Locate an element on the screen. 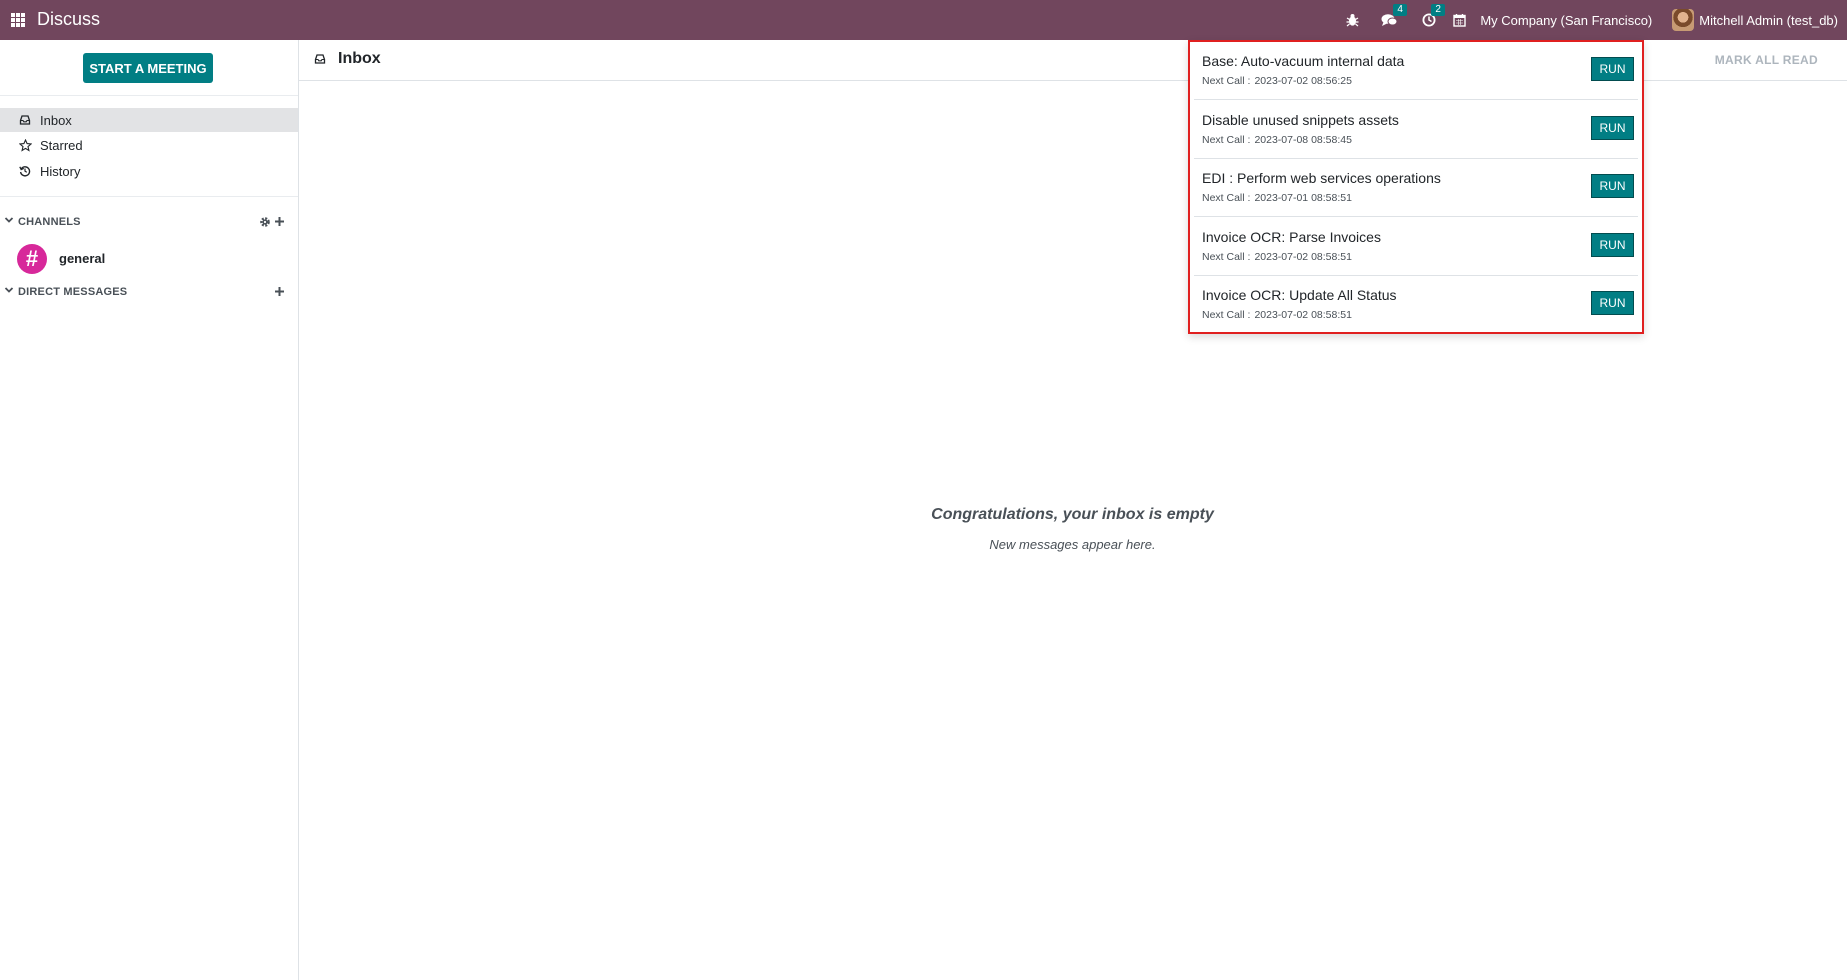 The image size is (1847, 980). cron-name: Invoice OCR: Parse Invoices is located at coordinates (1291, 237).